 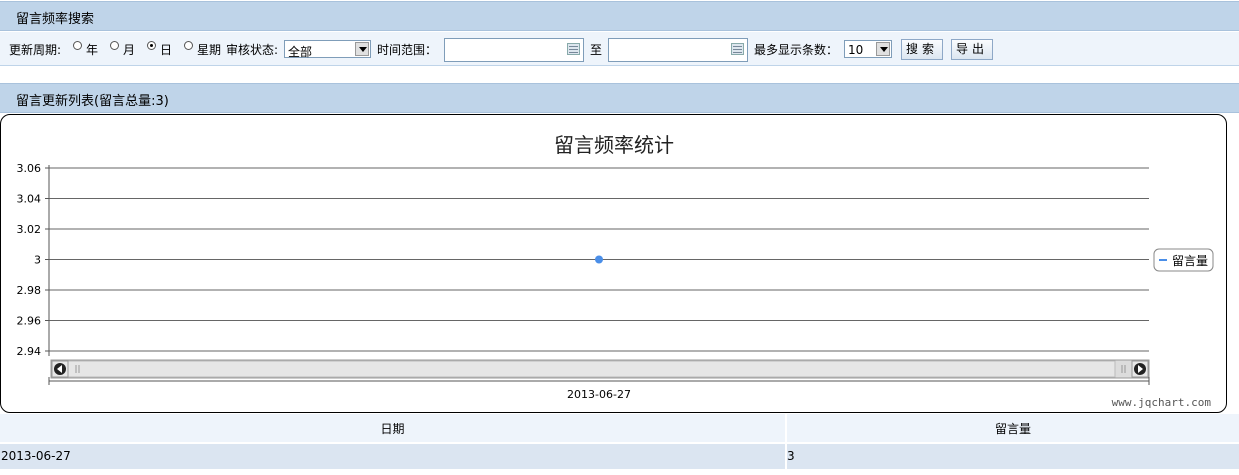 I want to click on y-tick-label: 2.94, so click(x=29, y=351).